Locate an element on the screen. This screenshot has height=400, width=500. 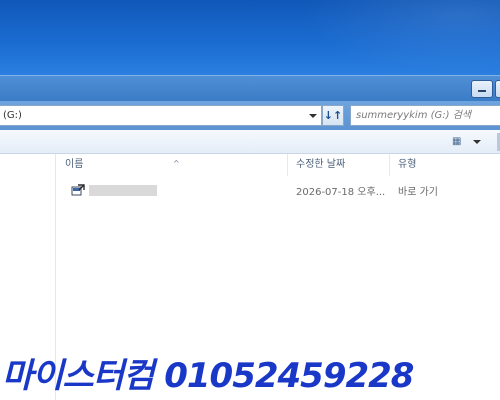
view-dropdown-icon is located at coordinates (477, 142).